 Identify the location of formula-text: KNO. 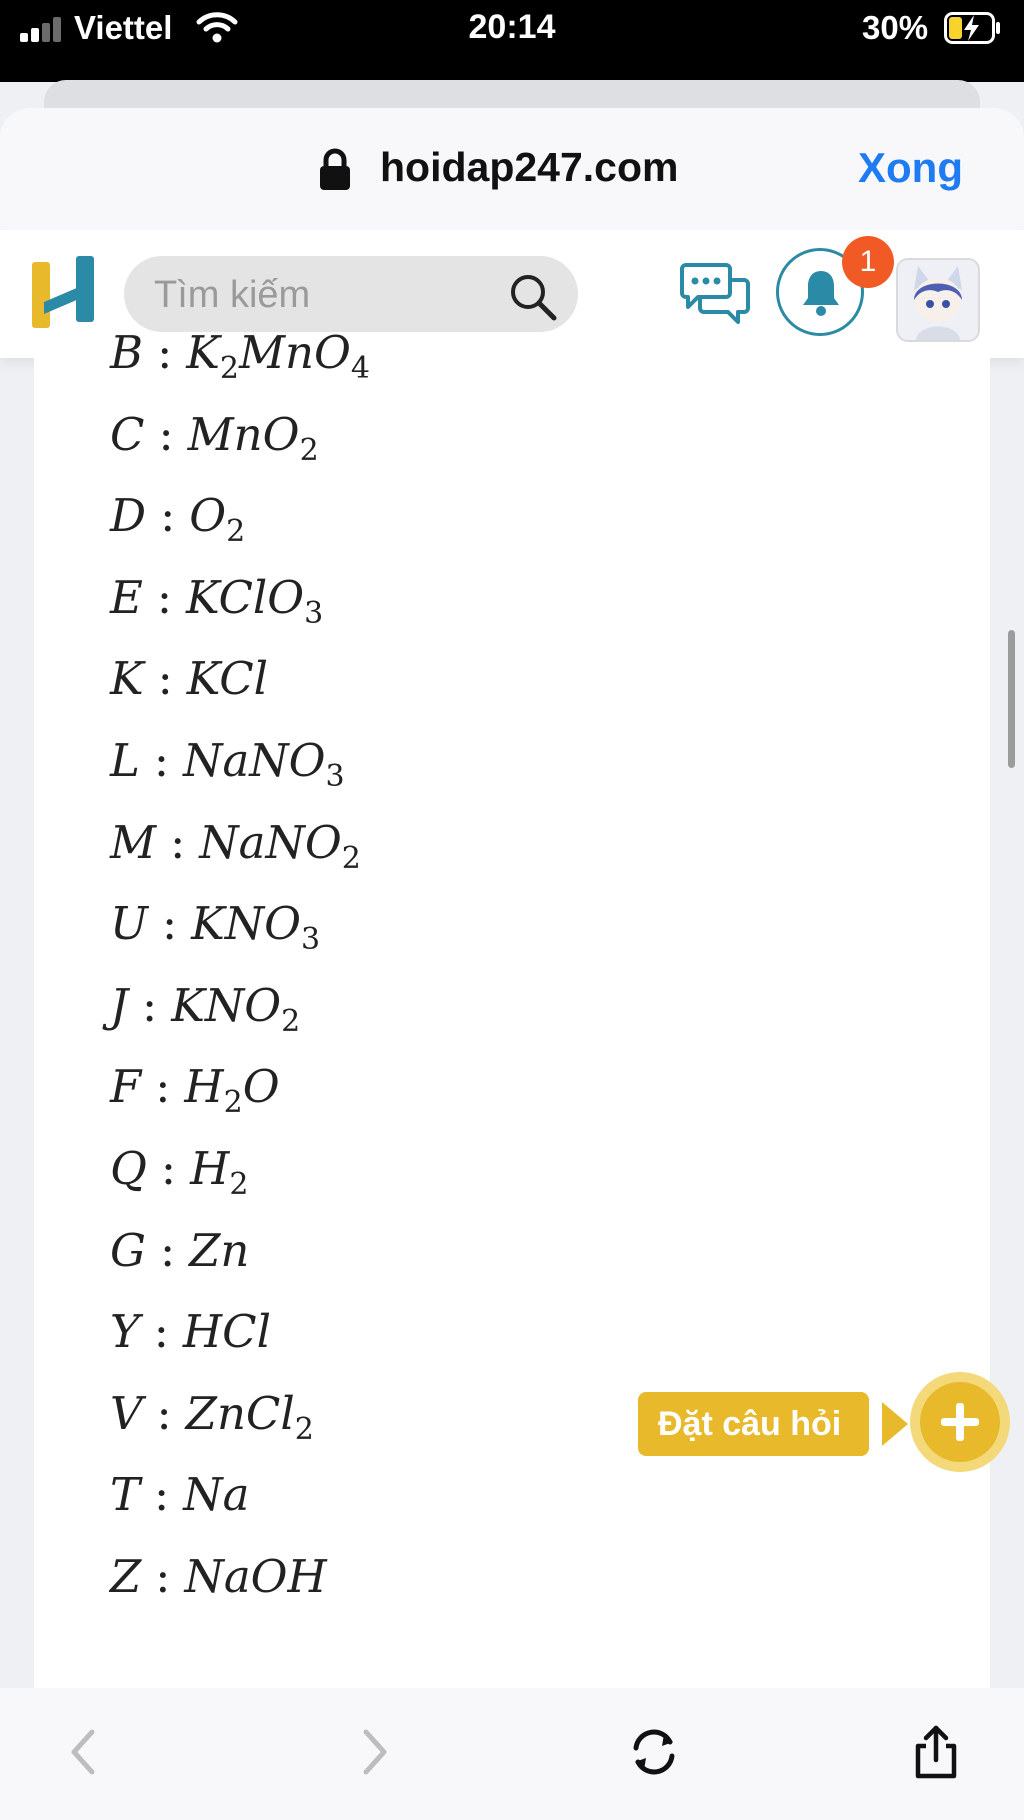
(246, 924).